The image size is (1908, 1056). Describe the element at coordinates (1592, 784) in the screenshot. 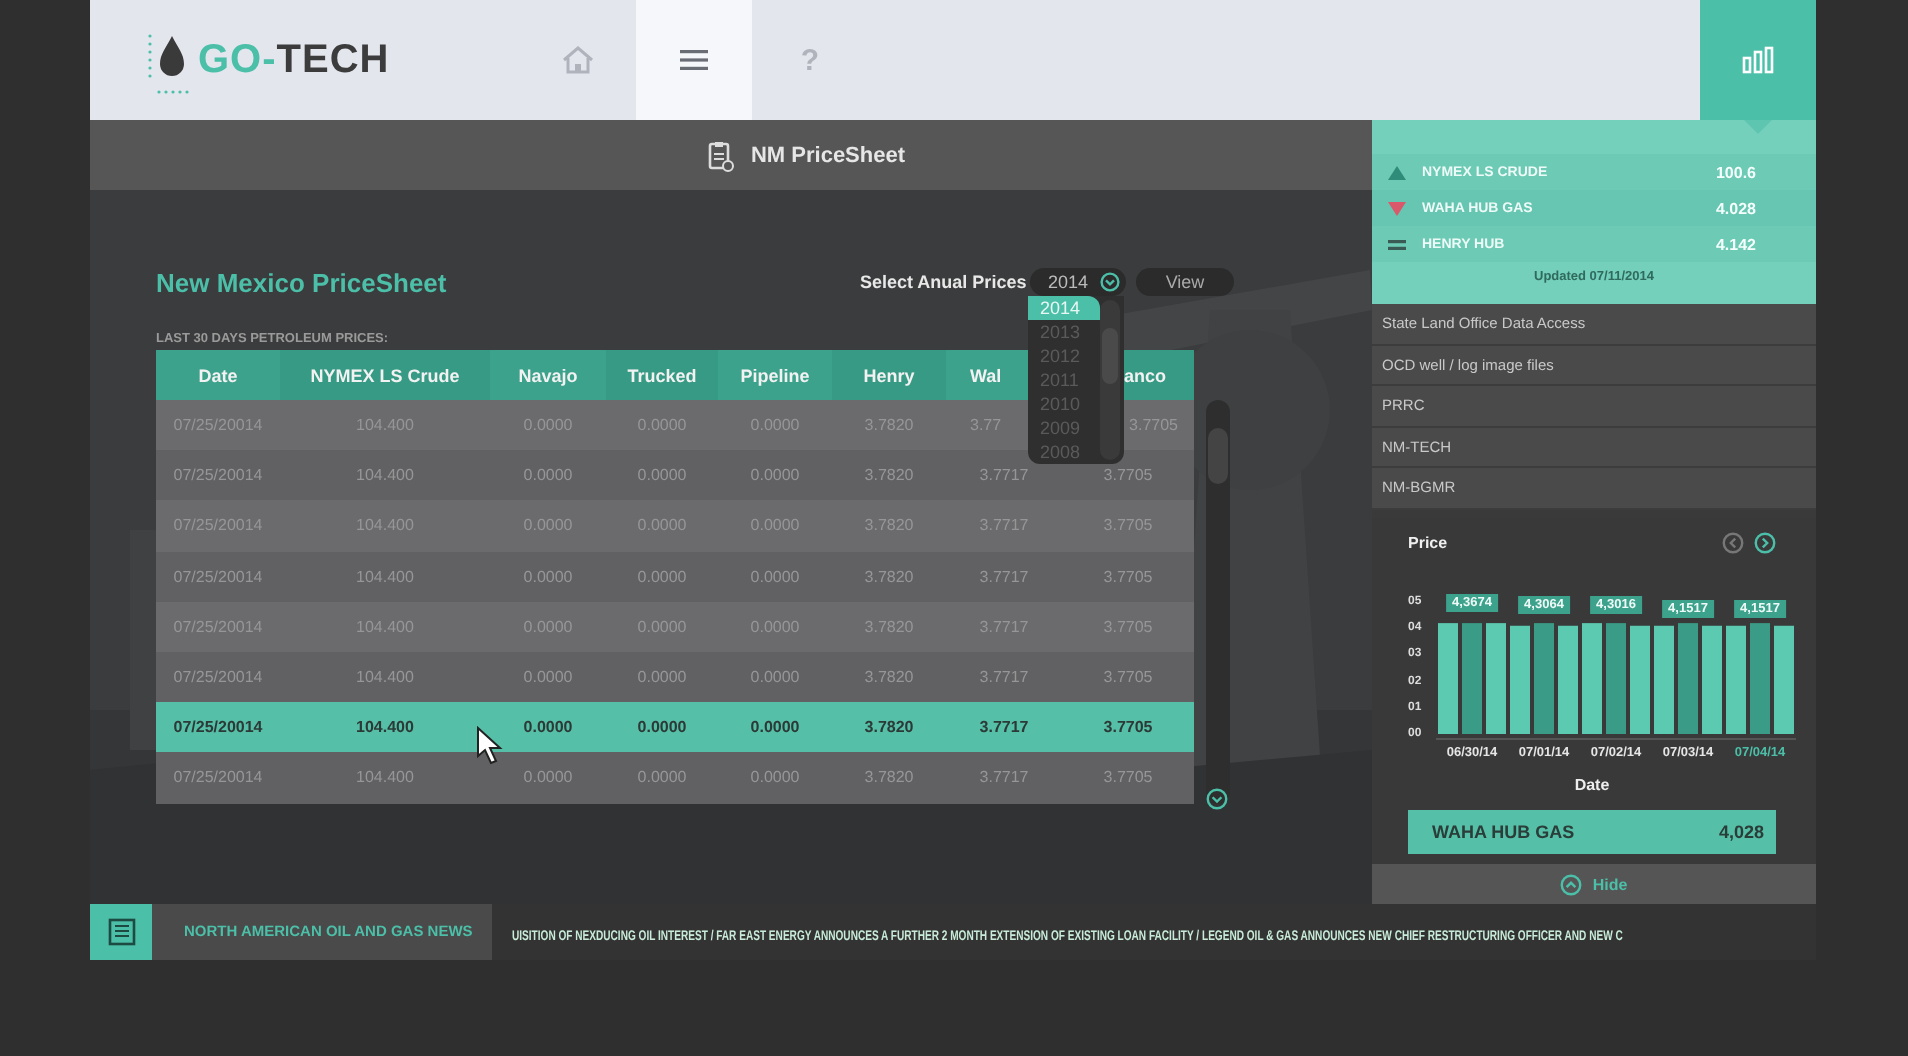

I see `axis-title: Date` at that location.